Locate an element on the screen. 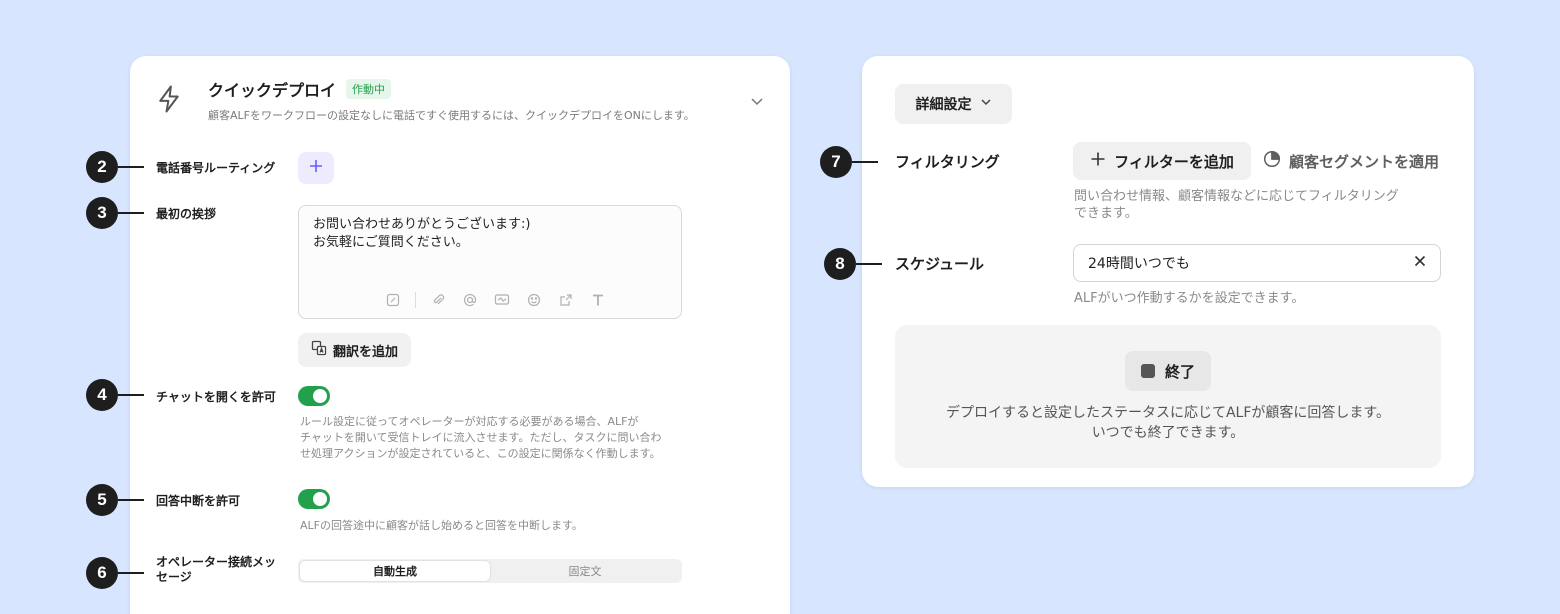 This screenshot has height=614, width=1560. interrupt-toggle is located at coordinates (314, 499).